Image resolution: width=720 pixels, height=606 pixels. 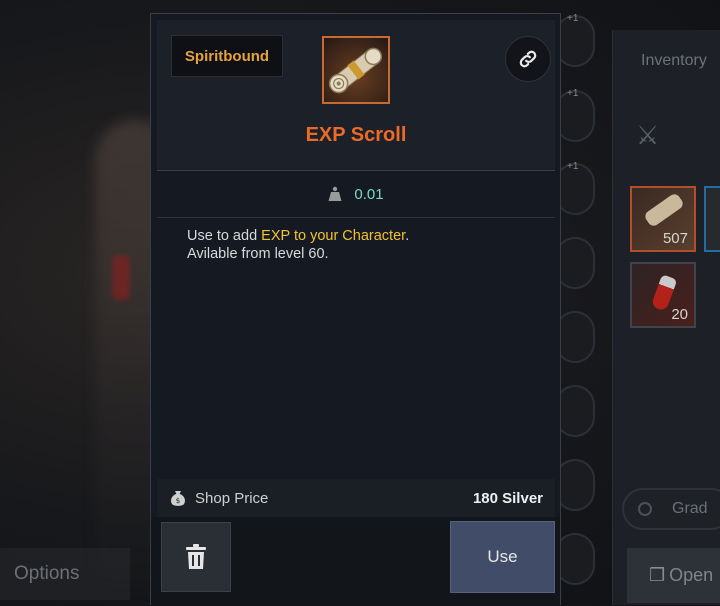 I want to click on use-label: Use, so click(x=502, y=556).